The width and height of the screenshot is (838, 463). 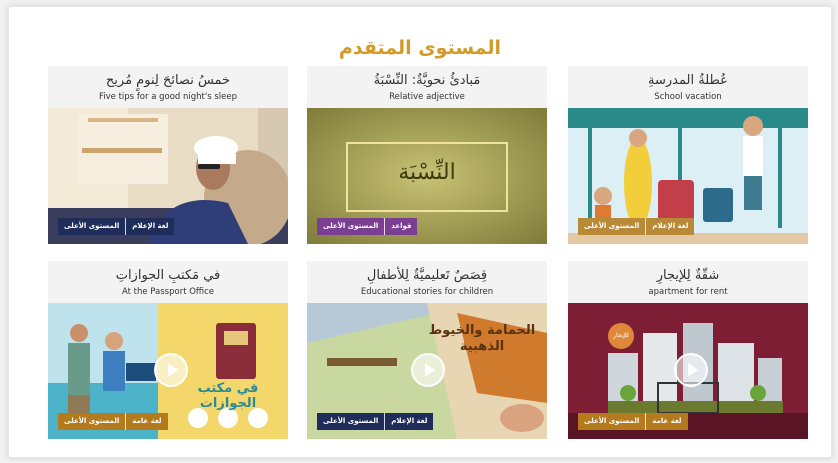 I want to click on thumbnail-text: النِّسْبَة, so click(x=427, y=172).